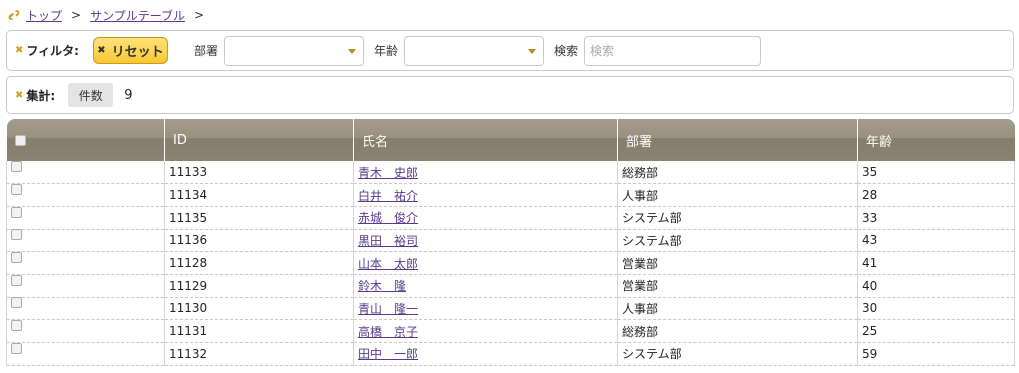 The width and height of the screenshot is (1019, 373). I want to click on table-row: 11135 赤城 俊介 システム部 33, so click(510, 218).